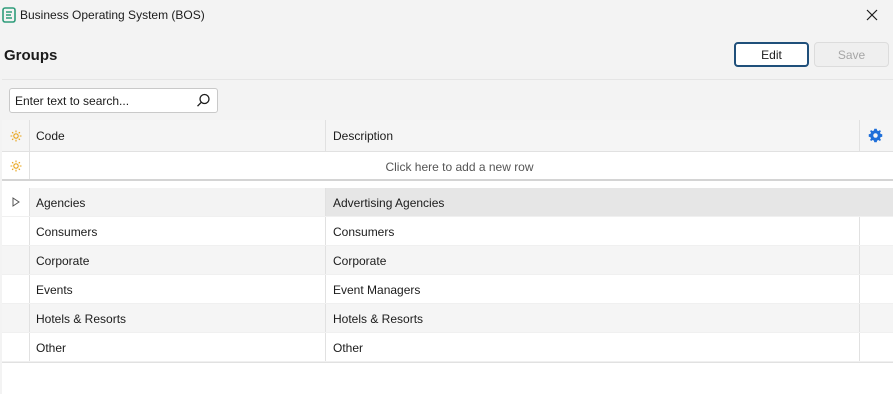 Image resolution: width=893 pixels, height=394 pixels. What do you see at coordinates (54, 290) in the screenshot?
I see `cell-code: Events` at bounding box center [54, 290].